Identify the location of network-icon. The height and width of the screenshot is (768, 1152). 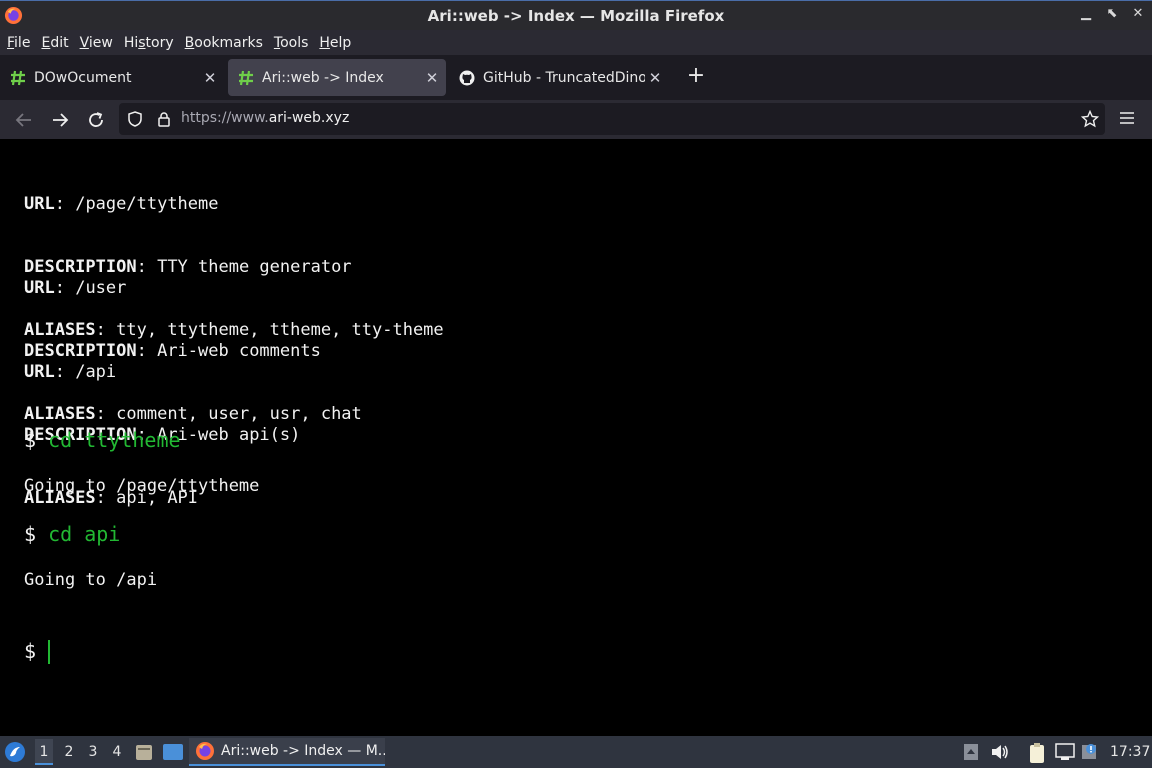
(1065, 752).